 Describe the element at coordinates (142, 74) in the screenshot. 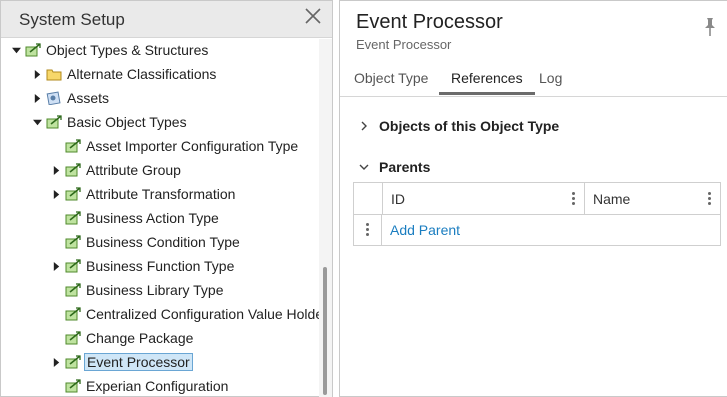

I see `tree-item-label: Alternate Classifications` at that location.